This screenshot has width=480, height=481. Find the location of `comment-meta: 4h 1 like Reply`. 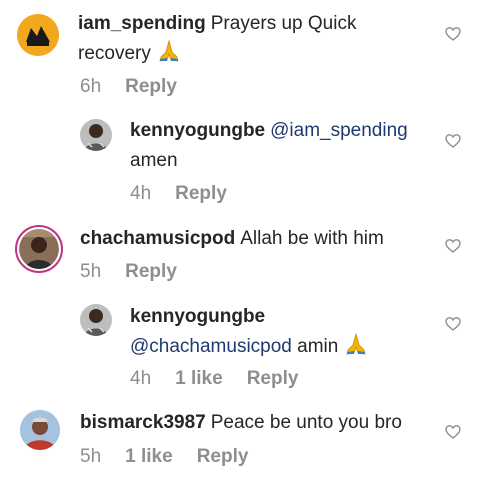

comment-meta: 4h 1 like Reply is located at coordinates (226, 379).